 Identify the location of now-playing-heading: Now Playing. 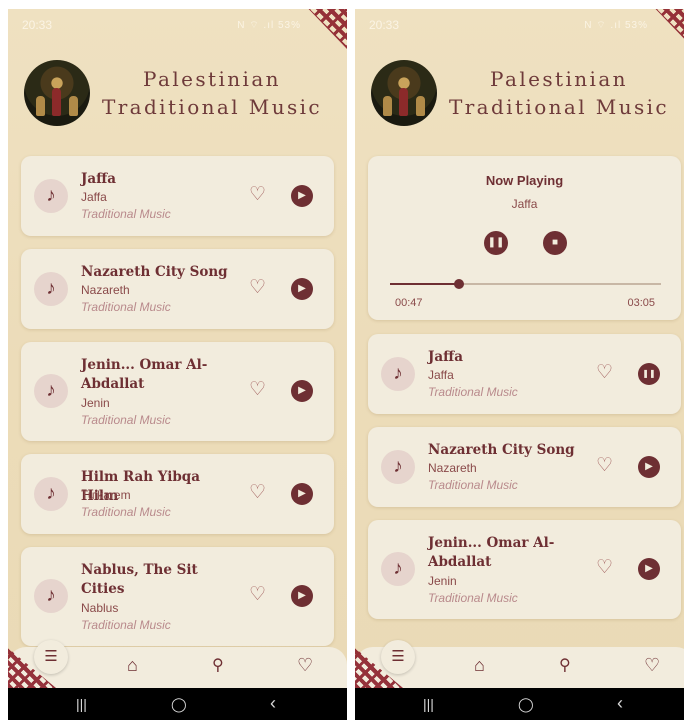
(524, 180).